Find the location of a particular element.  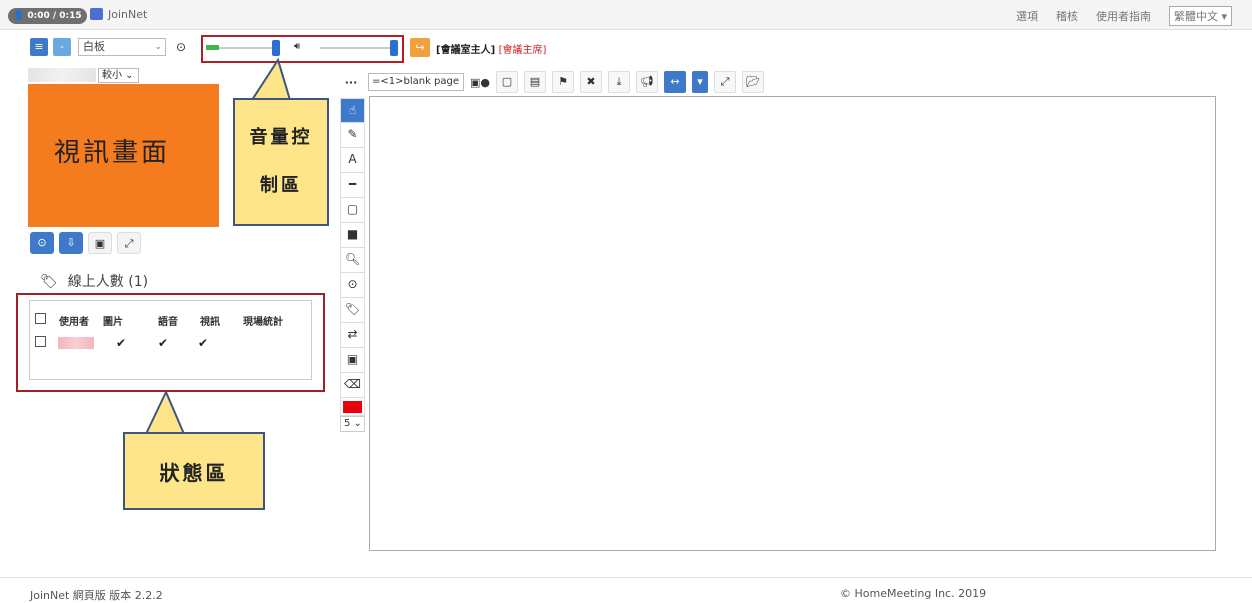

tag-icon: 🏷︎ is located at coordinates (352, 309).